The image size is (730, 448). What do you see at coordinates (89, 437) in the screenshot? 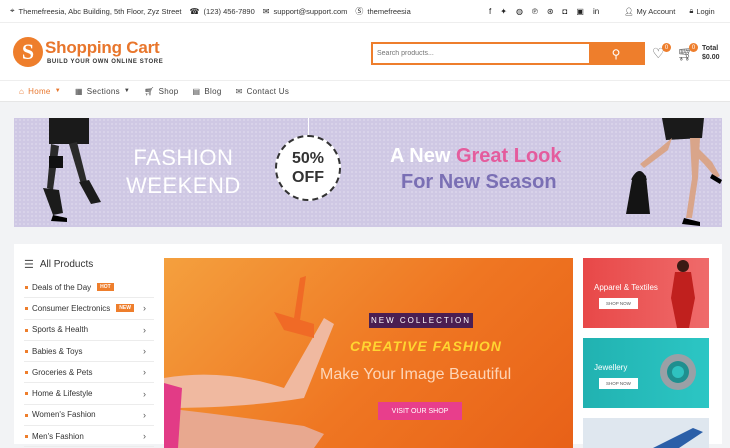
I see `category-item-mens: Men's Fashion ›` at bounding box center [89, 437].